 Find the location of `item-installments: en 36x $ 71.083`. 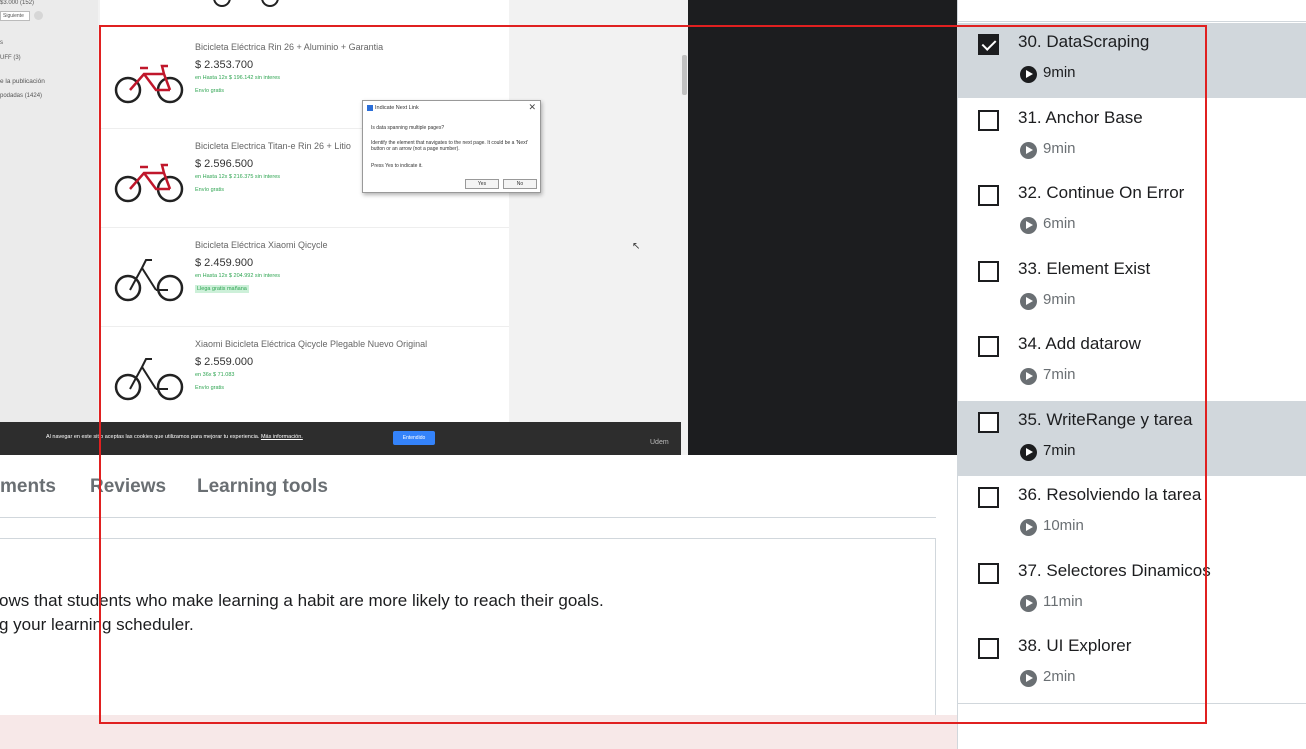

item-installments: en 36x $ 71.083 is located at coordinates (215, 375).